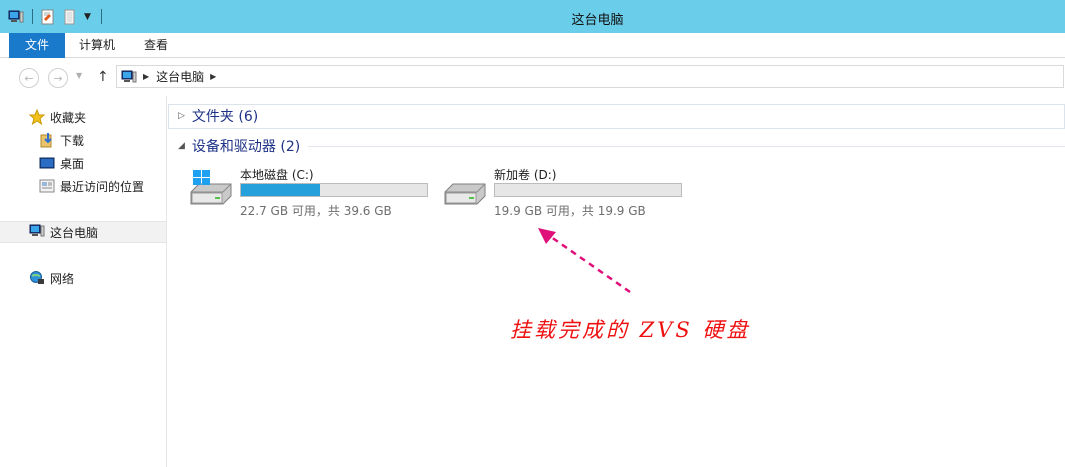  I want to click on annotation-arrow, so click(584, 261).